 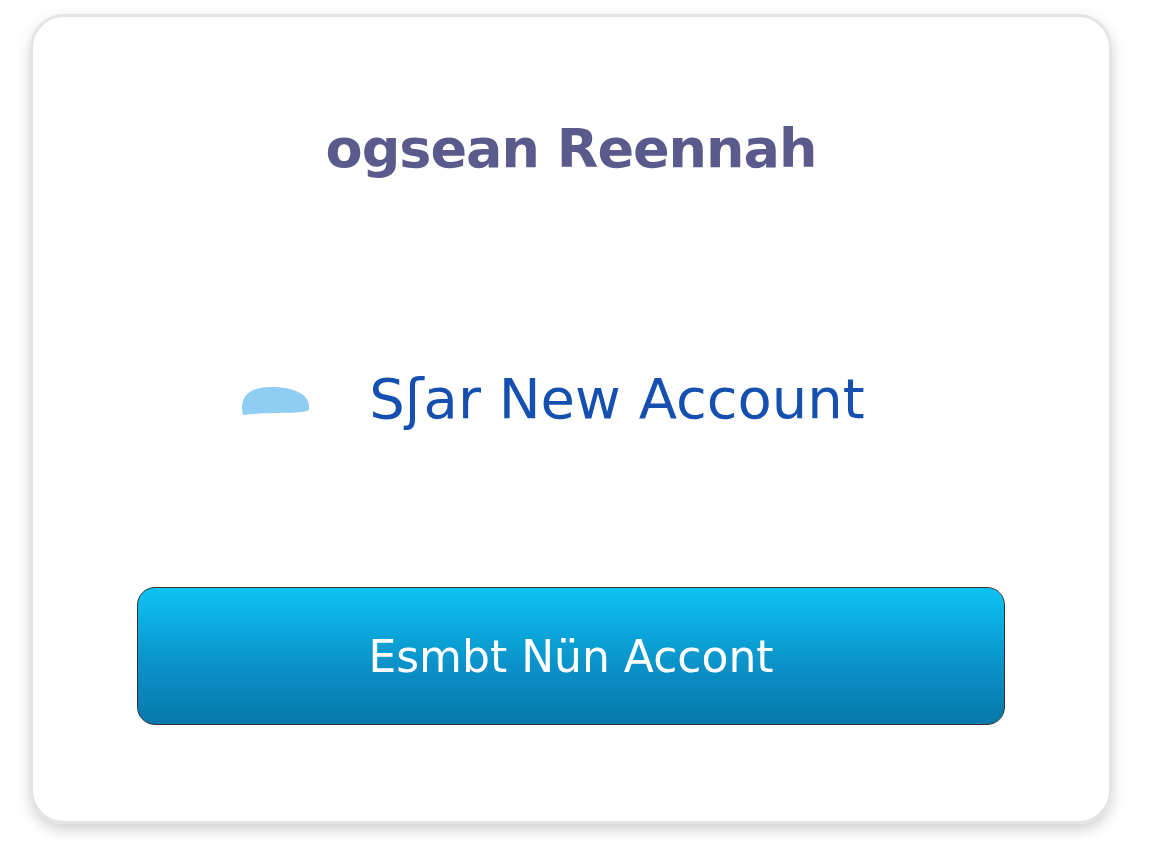 I want to click on page-title: ogsean Reennah, so click(x=571, y=148).